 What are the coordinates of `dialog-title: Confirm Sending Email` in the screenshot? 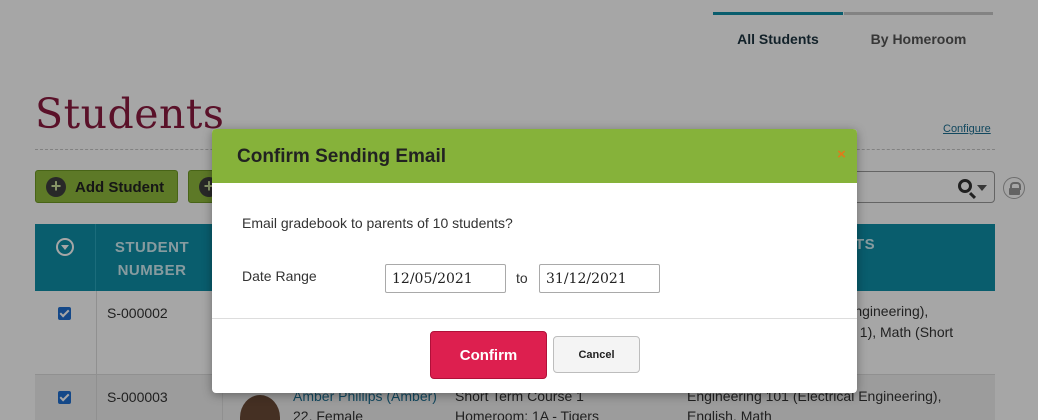 It's located at (342, 156).